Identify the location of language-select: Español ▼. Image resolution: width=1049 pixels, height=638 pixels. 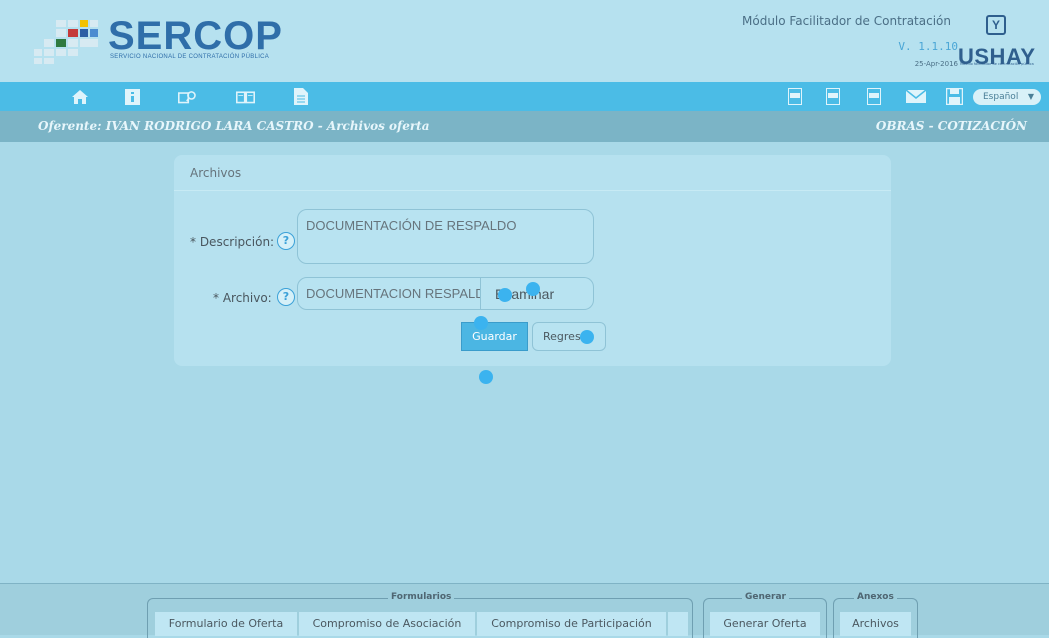
(1007, 97).